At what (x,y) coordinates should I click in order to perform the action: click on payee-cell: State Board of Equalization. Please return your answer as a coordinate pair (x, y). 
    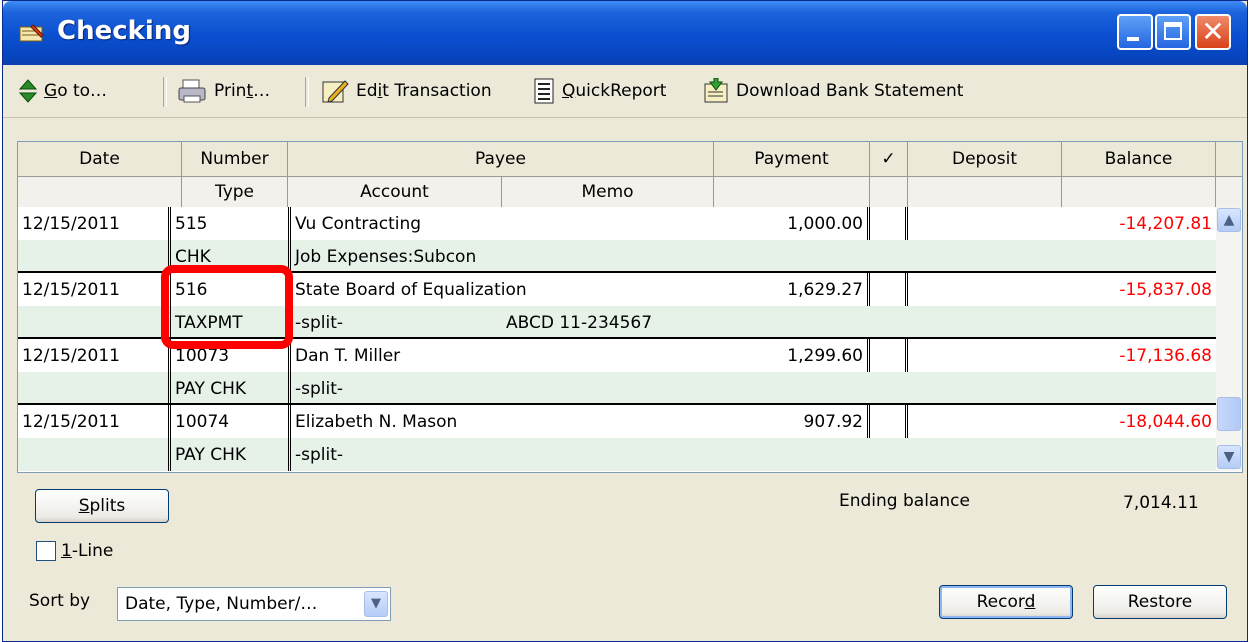
    Looking at the image, I should click on (501, 289).